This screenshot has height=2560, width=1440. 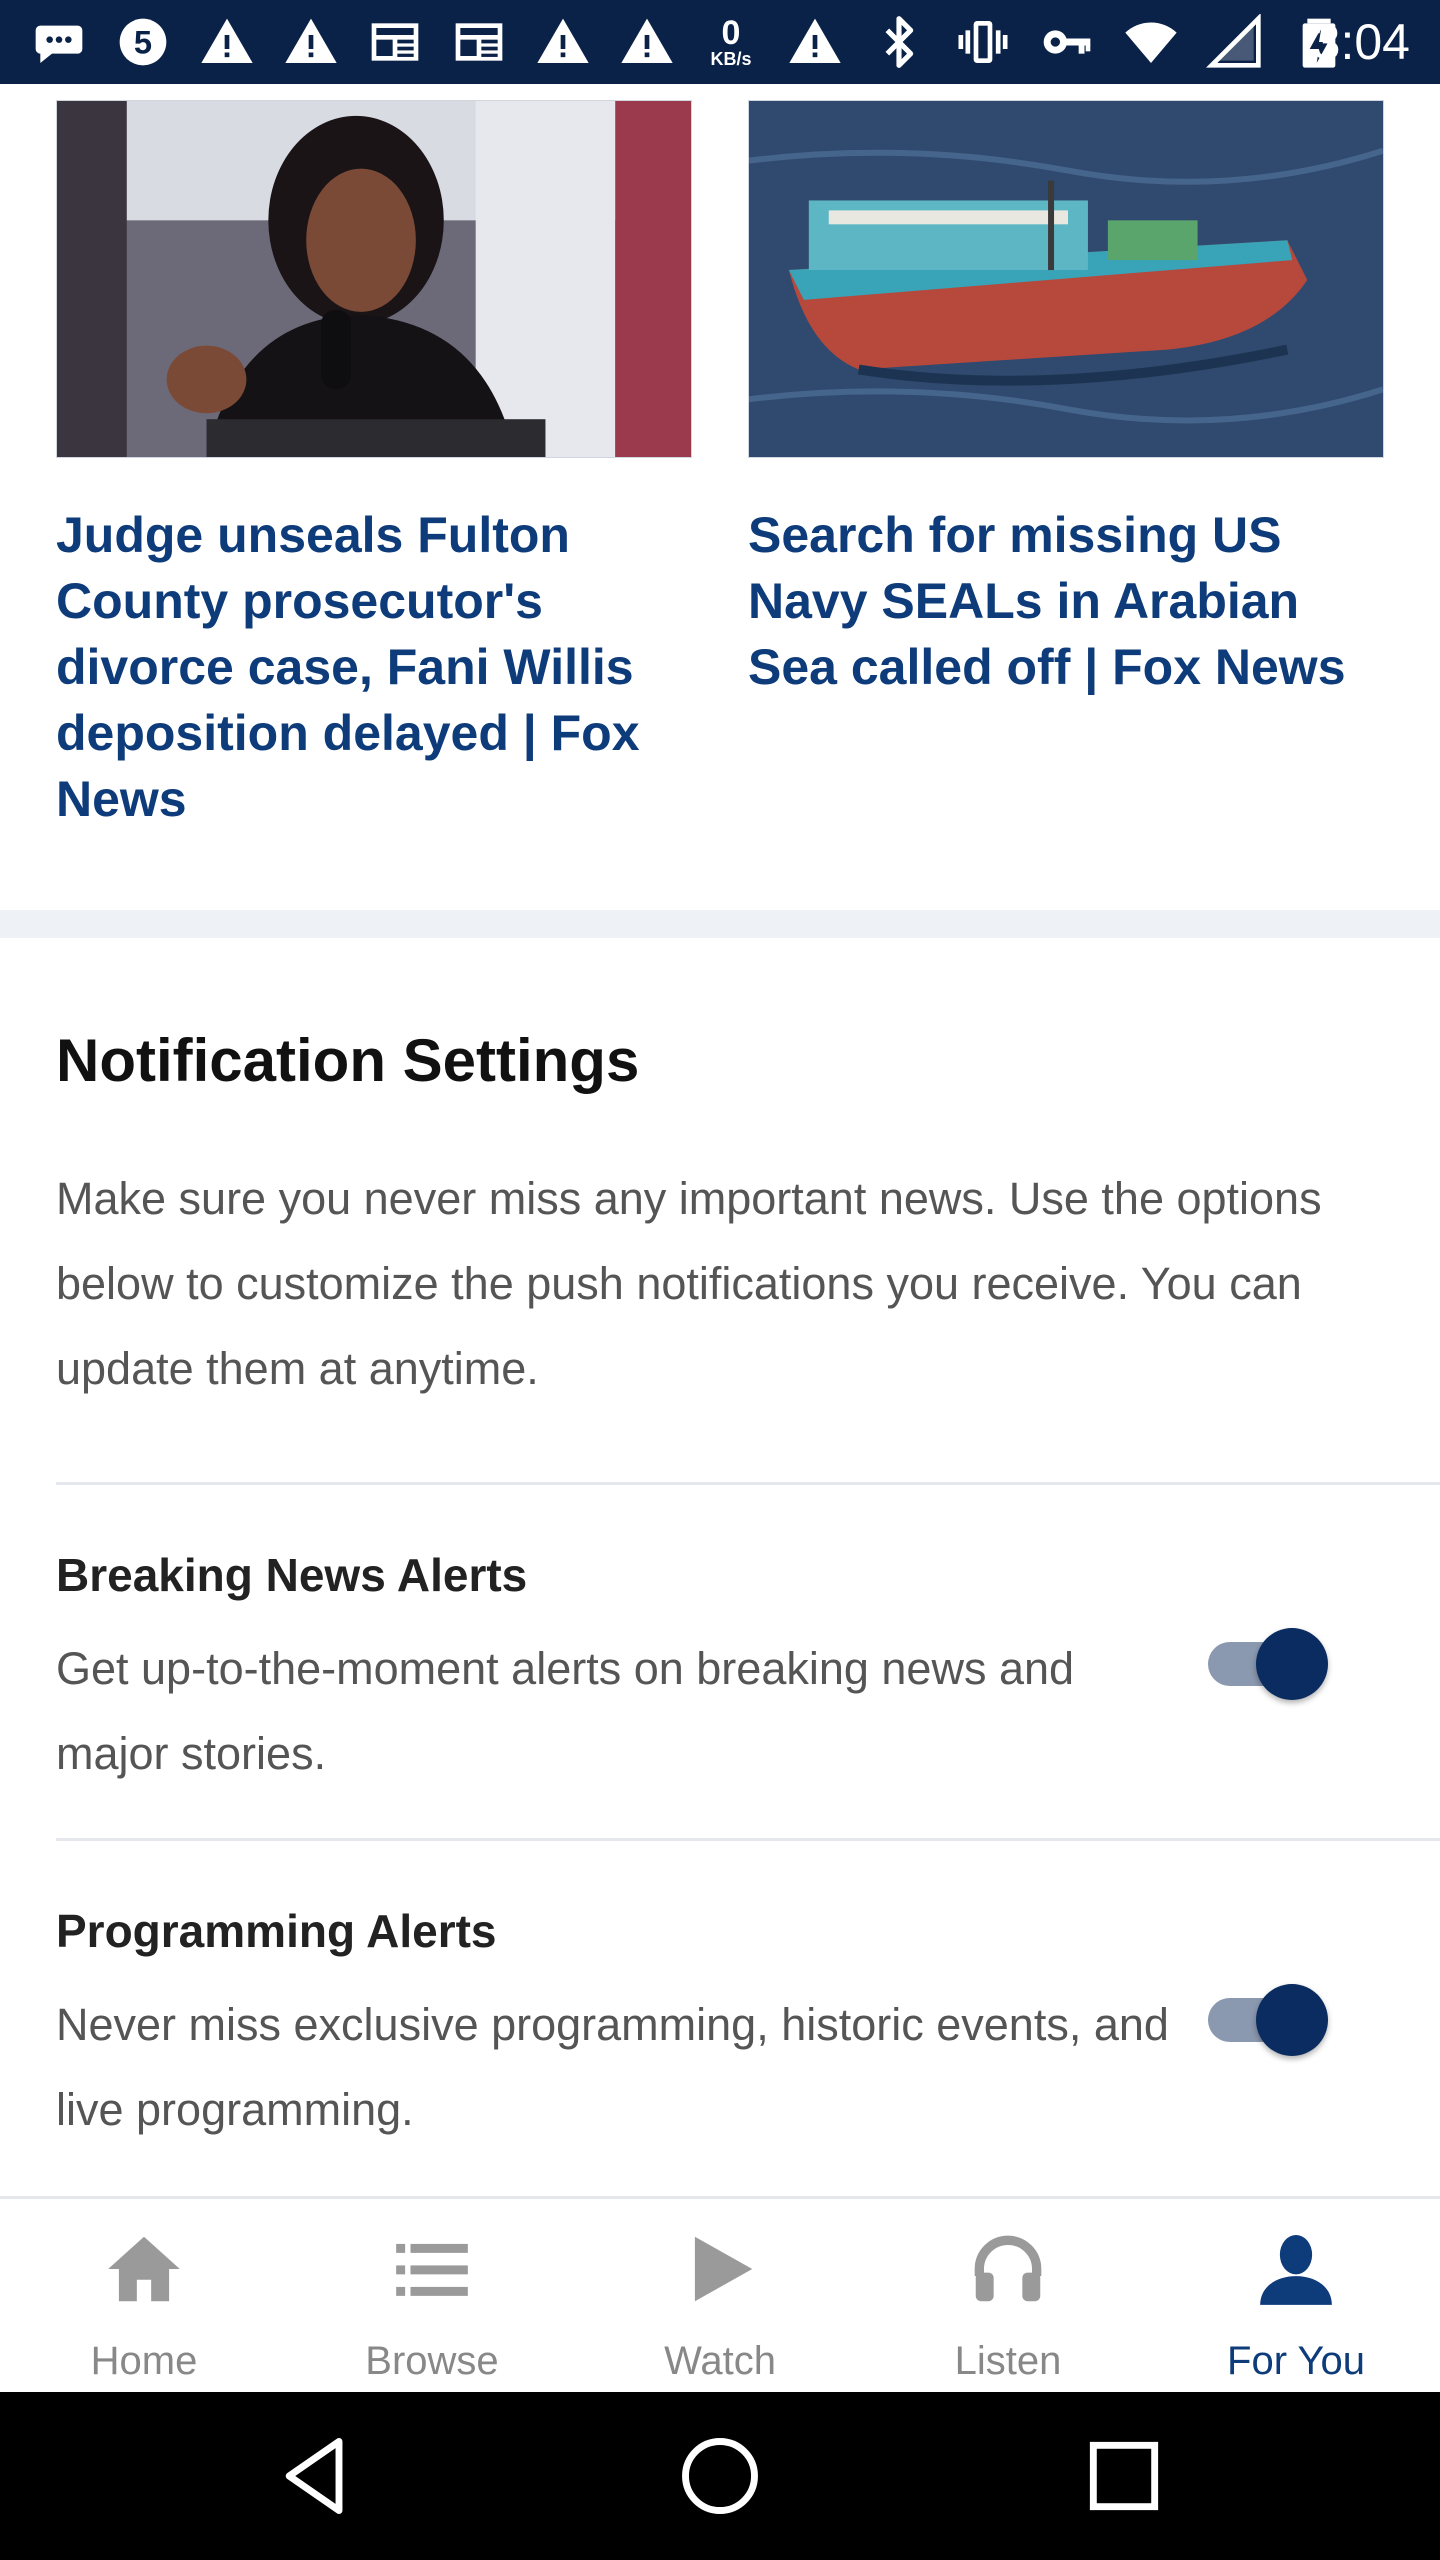 I want to click on back-icon, so click(x=316, y=2476).